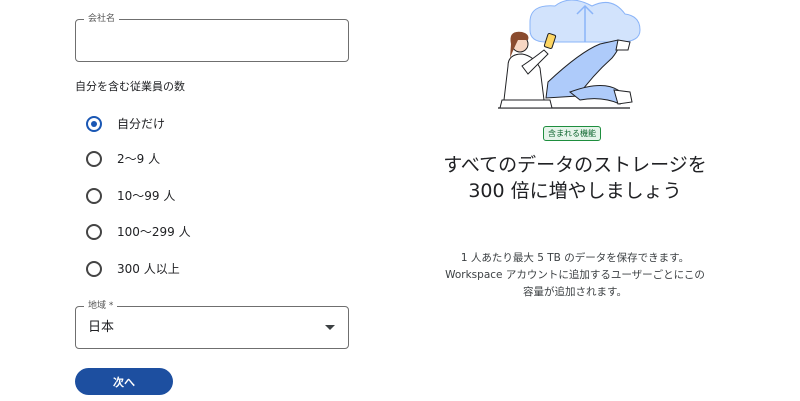 The image size is (800, 401). What do you see at coordinates (154, 232) in the screenshot?
I see `radio-label: 100〜299 人` at bounding box center [154, 232].